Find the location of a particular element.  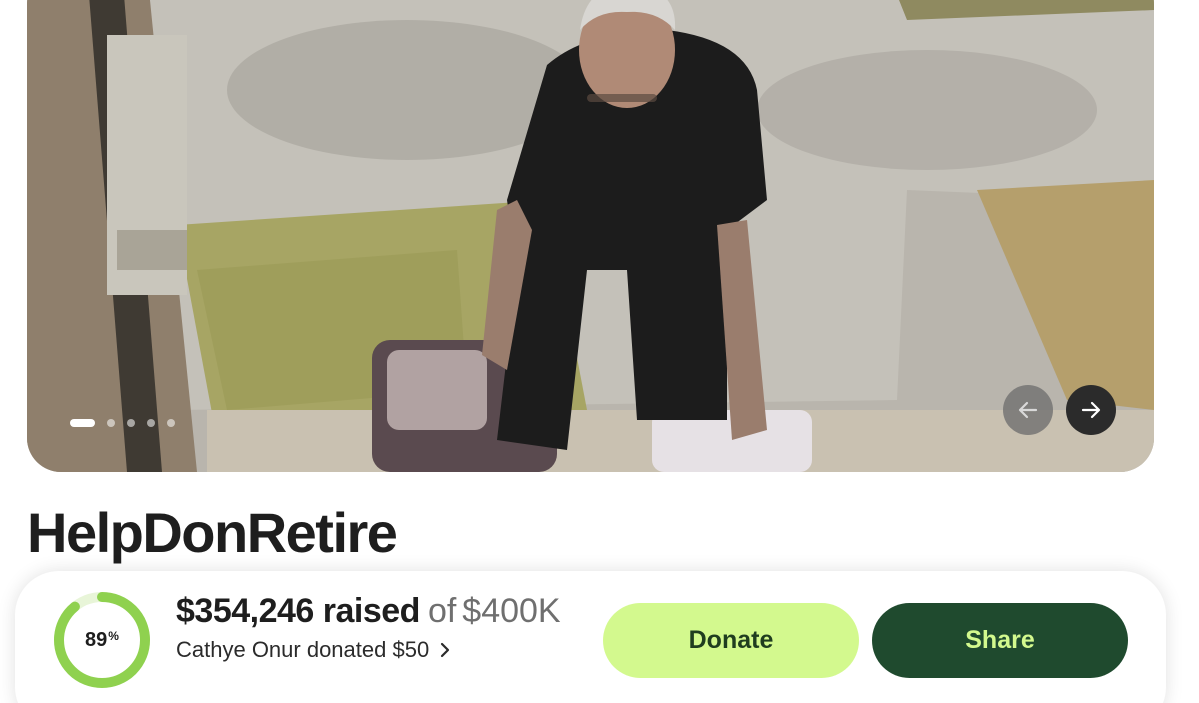

recent-donation-text: Cathye Onur donated $50 is located at coordinates (303, 649).